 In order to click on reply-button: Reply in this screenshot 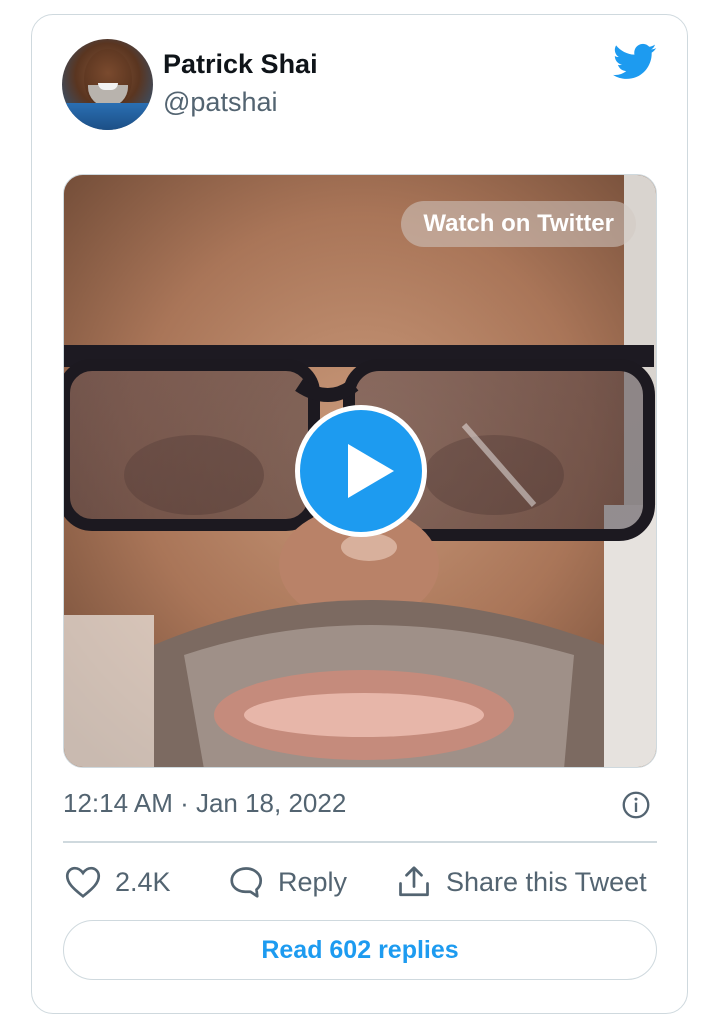, I will do `click(287, 882)`.